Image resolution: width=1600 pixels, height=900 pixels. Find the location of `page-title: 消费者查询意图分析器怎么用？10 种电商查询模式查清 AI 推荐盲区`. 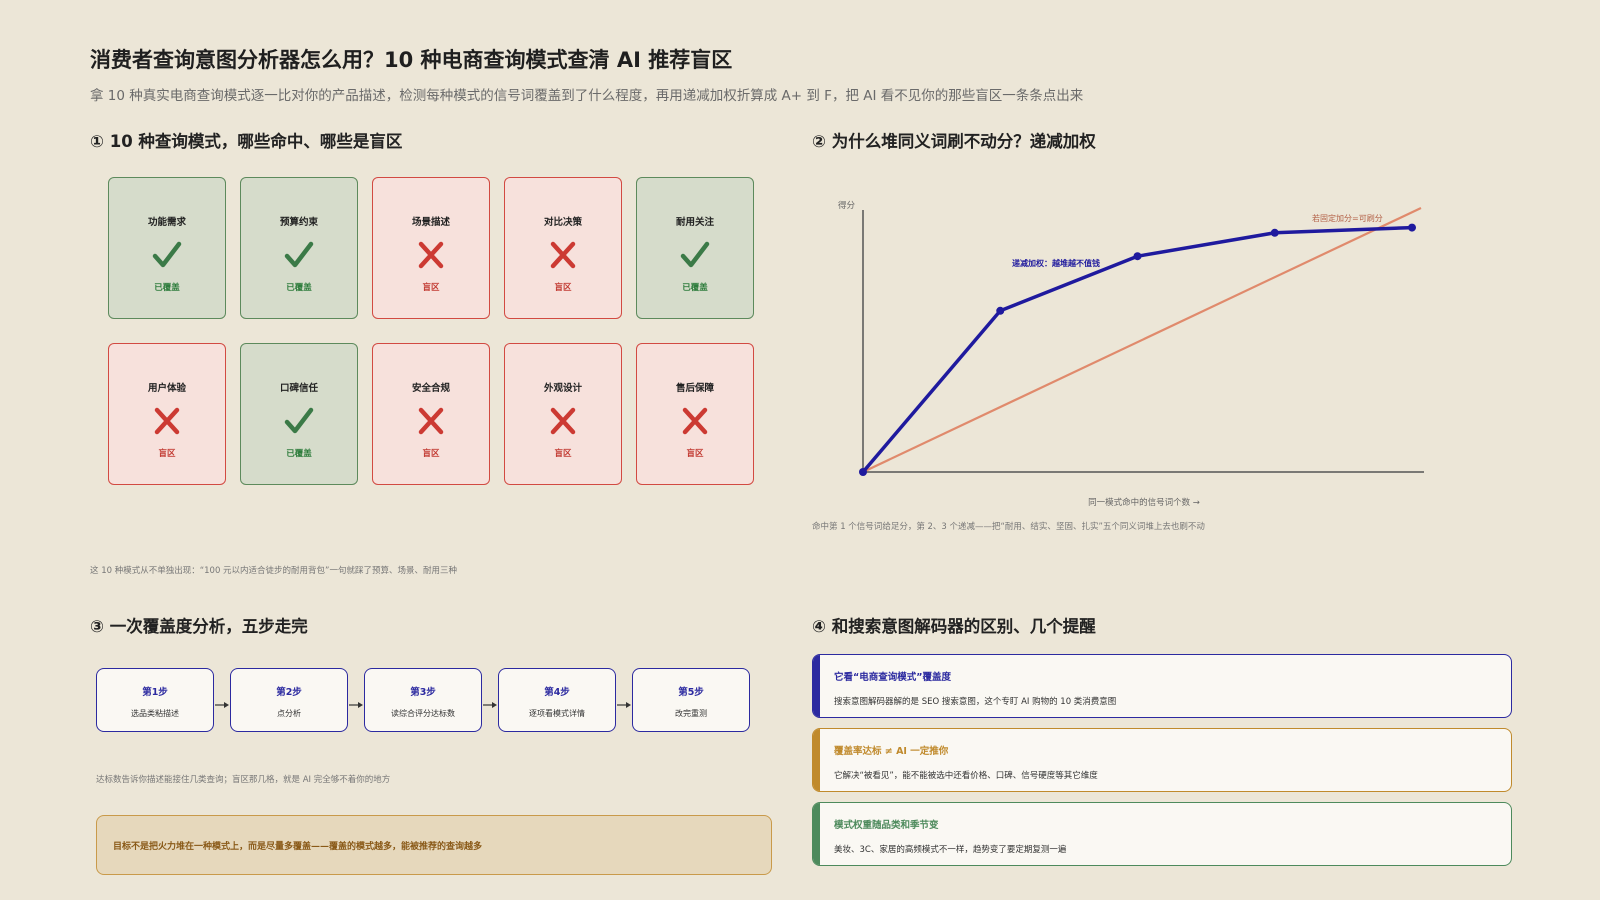

page-title: 消费者查询意图分析器怎么用？10 种电商查询模式查清 AI 推荐盲区 is located at coordinates (411, 60).